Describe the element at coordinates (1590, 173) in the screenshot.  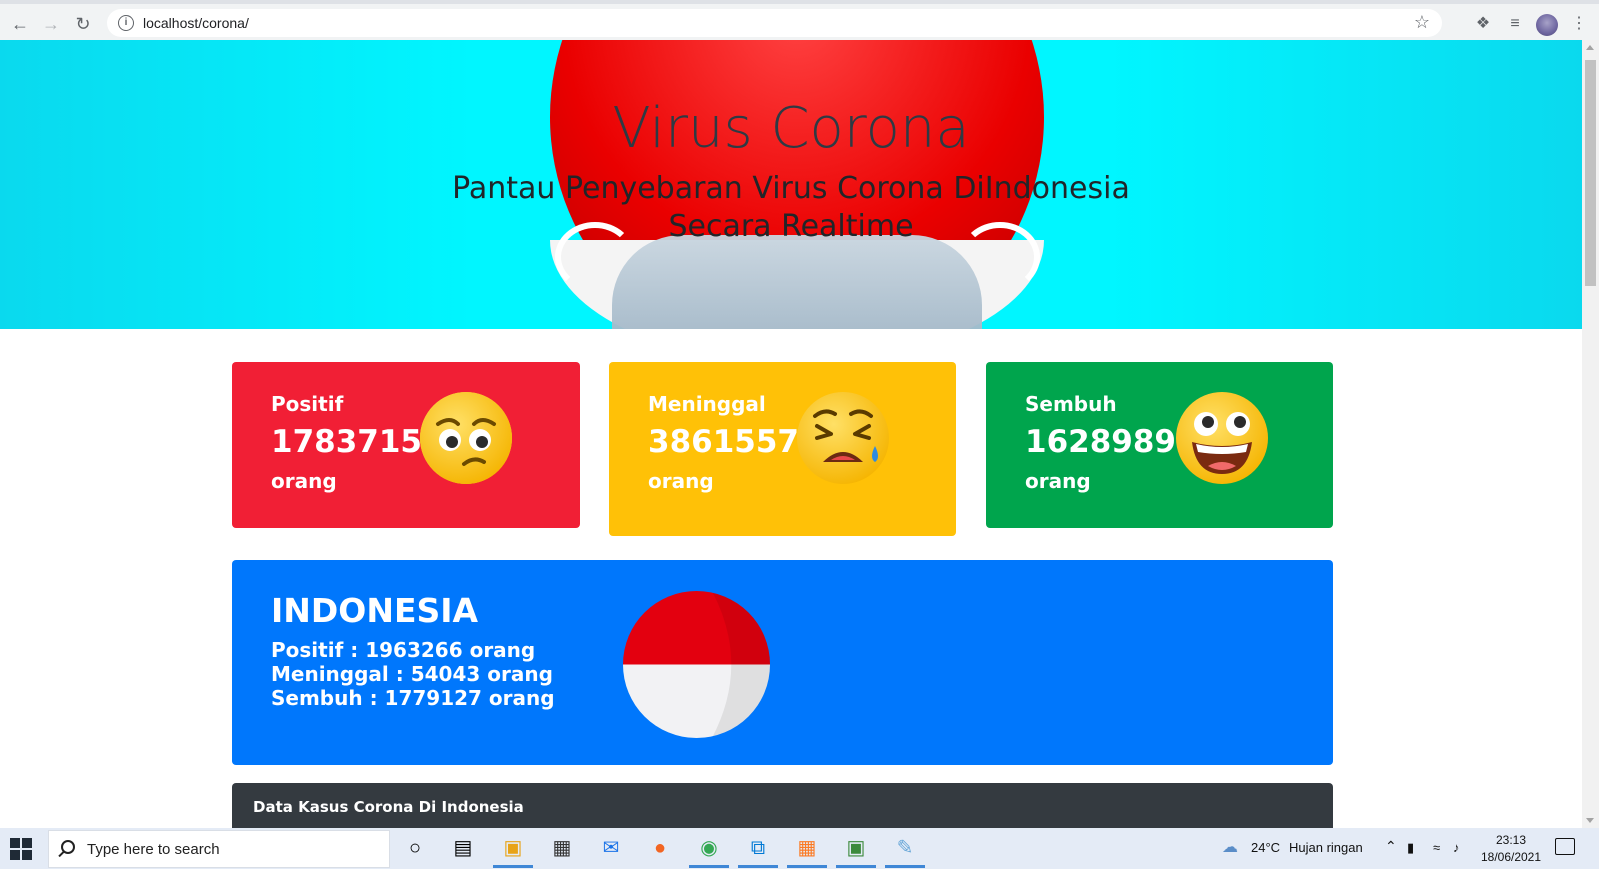
I see `scroll-thumb` at that location.